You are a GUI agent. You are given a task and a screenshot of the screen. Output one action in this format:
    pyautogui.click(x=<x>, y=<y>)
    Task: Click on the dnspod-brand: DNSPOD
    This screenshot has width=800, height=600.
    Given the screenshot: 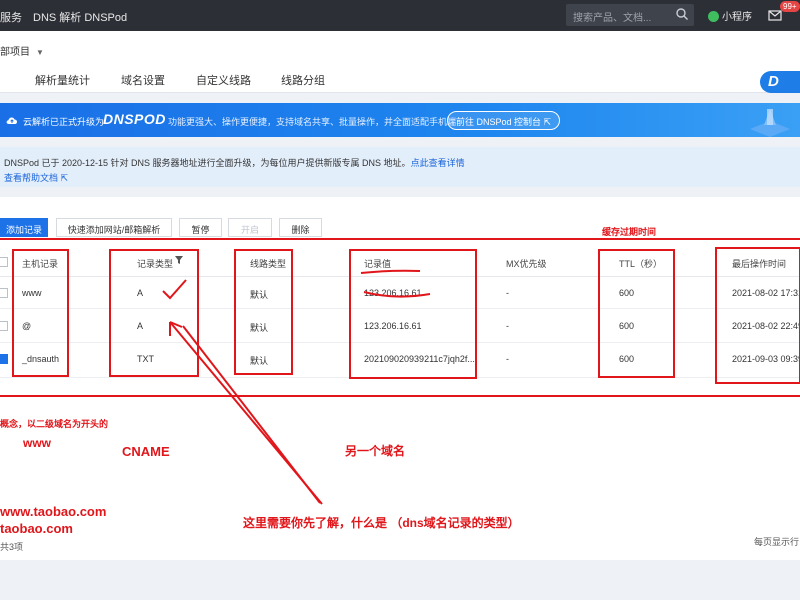 What is the action you would take?
    pyautogui.click(x=134, y=119)
    